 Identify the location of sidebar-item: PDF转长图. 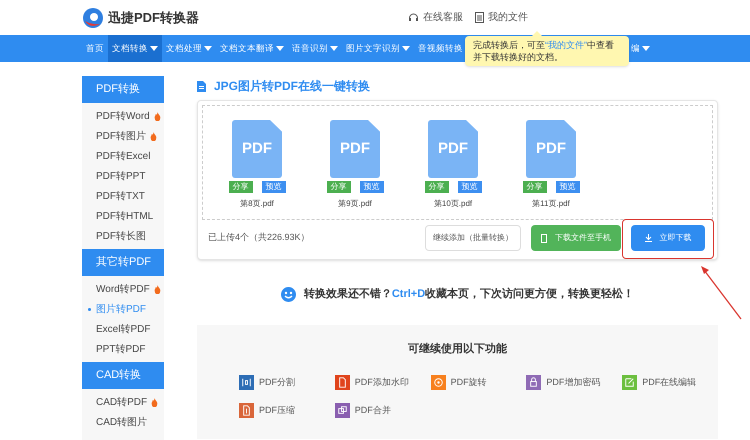
(123, 236).